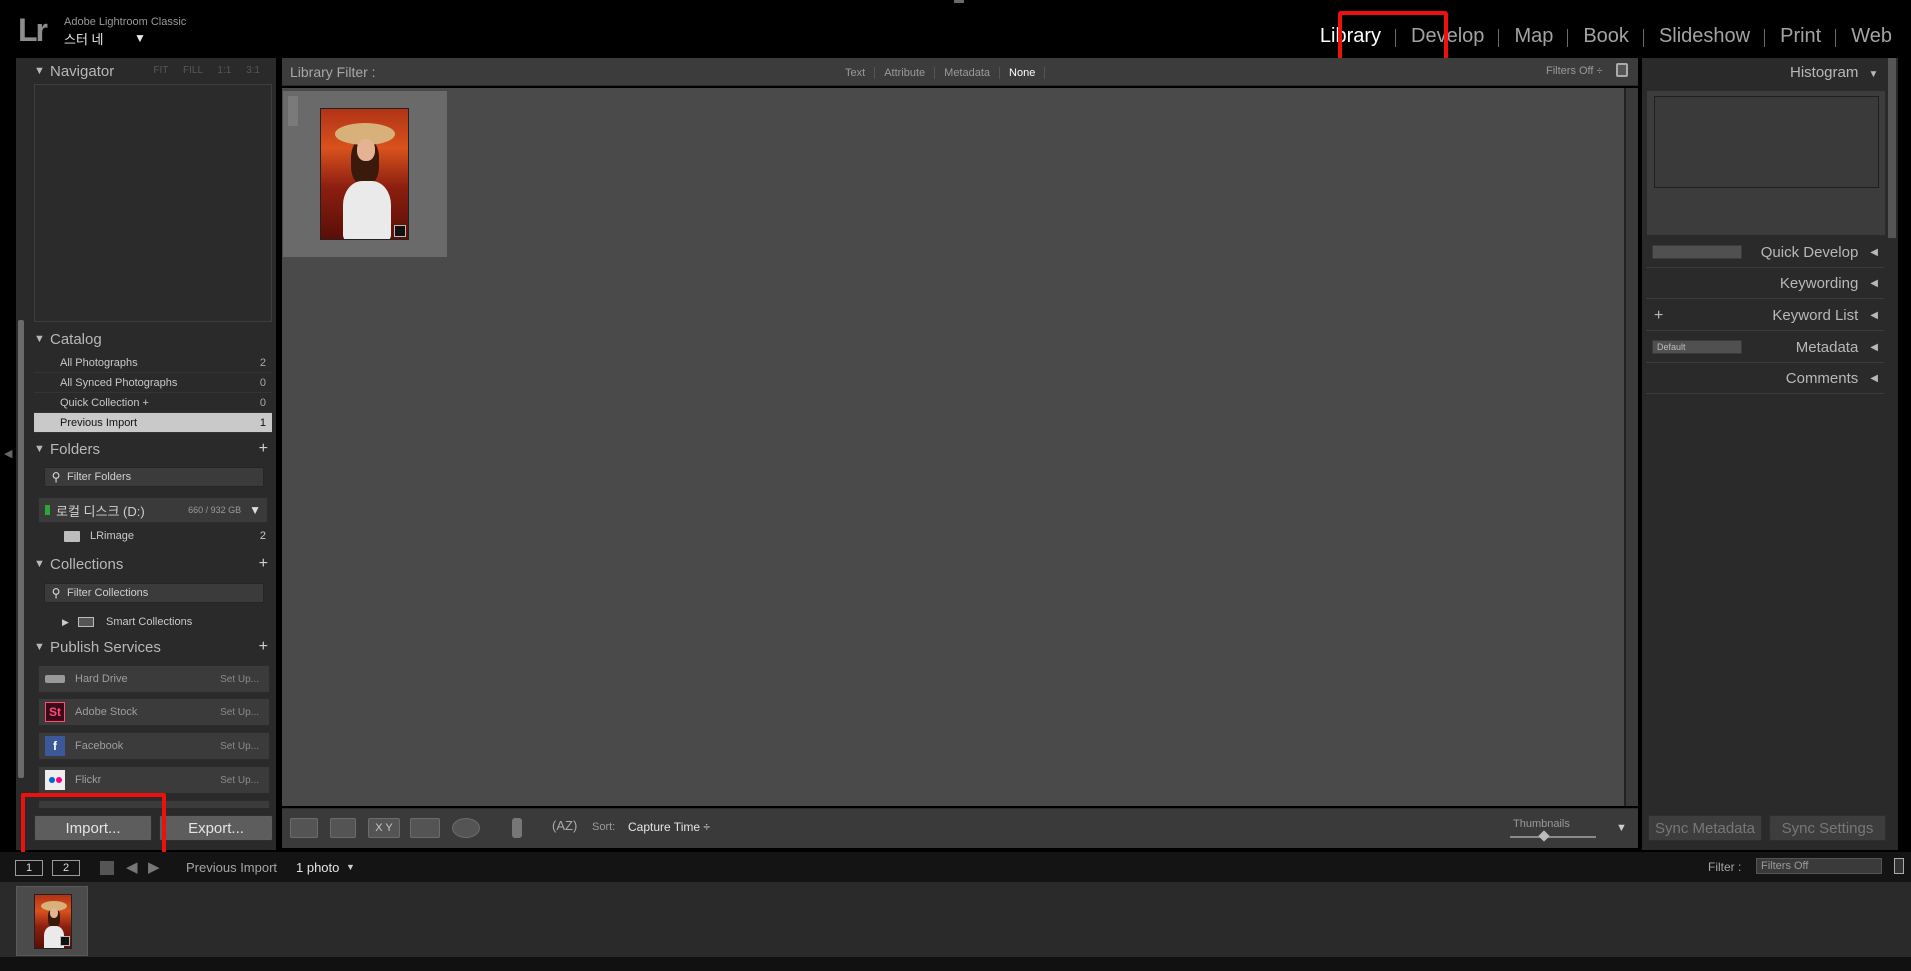  Describe the element at coordinates (1574, 71) in the screenshot. I see `filter-presets-dropdown: Filters Off ÷` at that location.